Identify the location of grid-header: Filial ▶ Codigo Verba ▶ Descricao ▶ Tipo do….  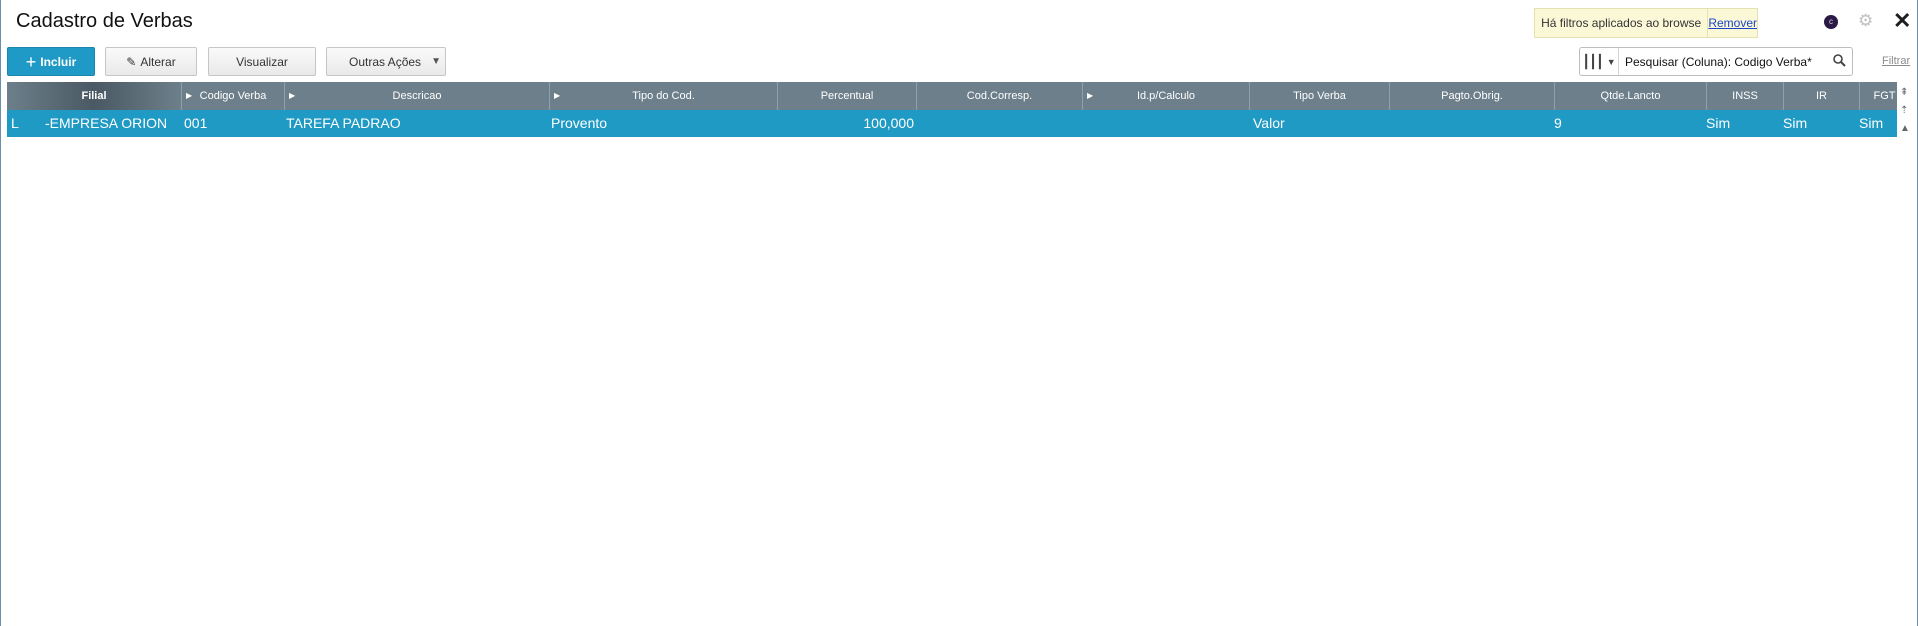
(954, 96).